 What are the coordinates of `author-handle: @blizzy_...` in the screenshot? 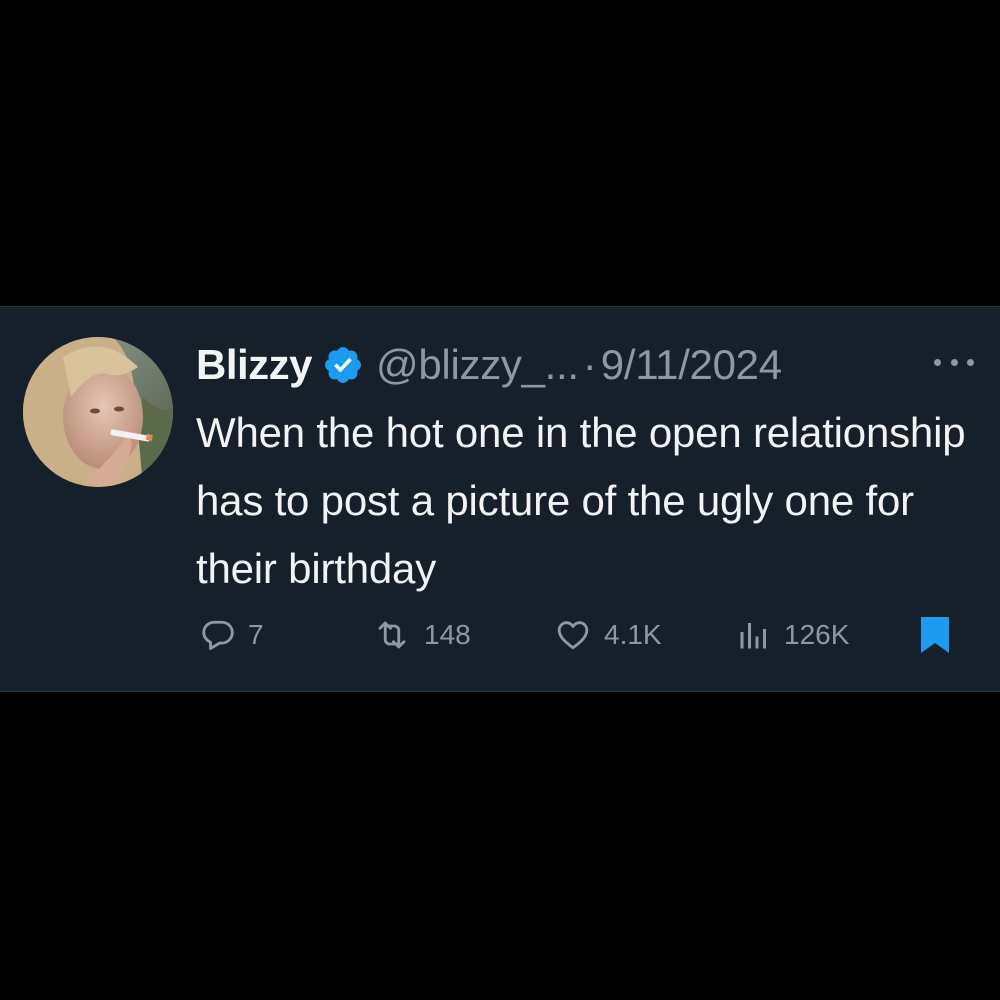 It's located at (477, 365).